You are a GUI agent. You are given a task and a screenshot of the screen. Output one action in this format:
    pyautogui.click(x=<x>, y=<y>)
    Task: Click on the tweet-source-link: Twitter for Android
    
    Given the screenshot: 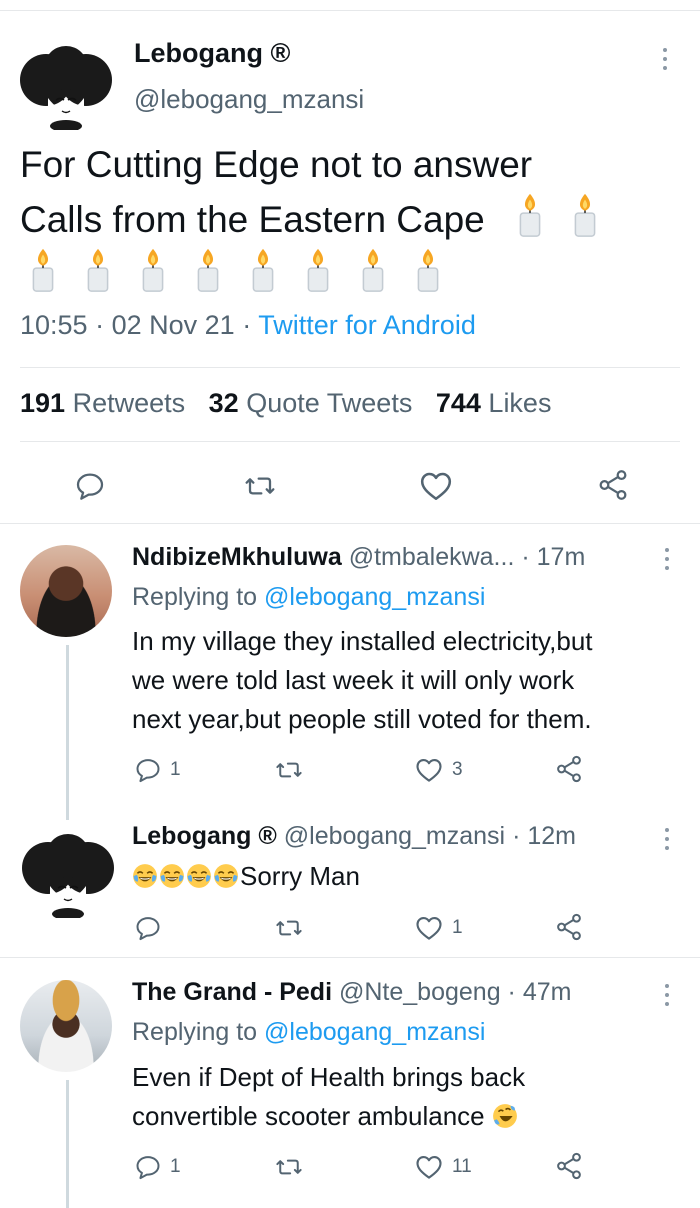 What is the action you would take?
    pyautogui.click(x=367, y=325)
    